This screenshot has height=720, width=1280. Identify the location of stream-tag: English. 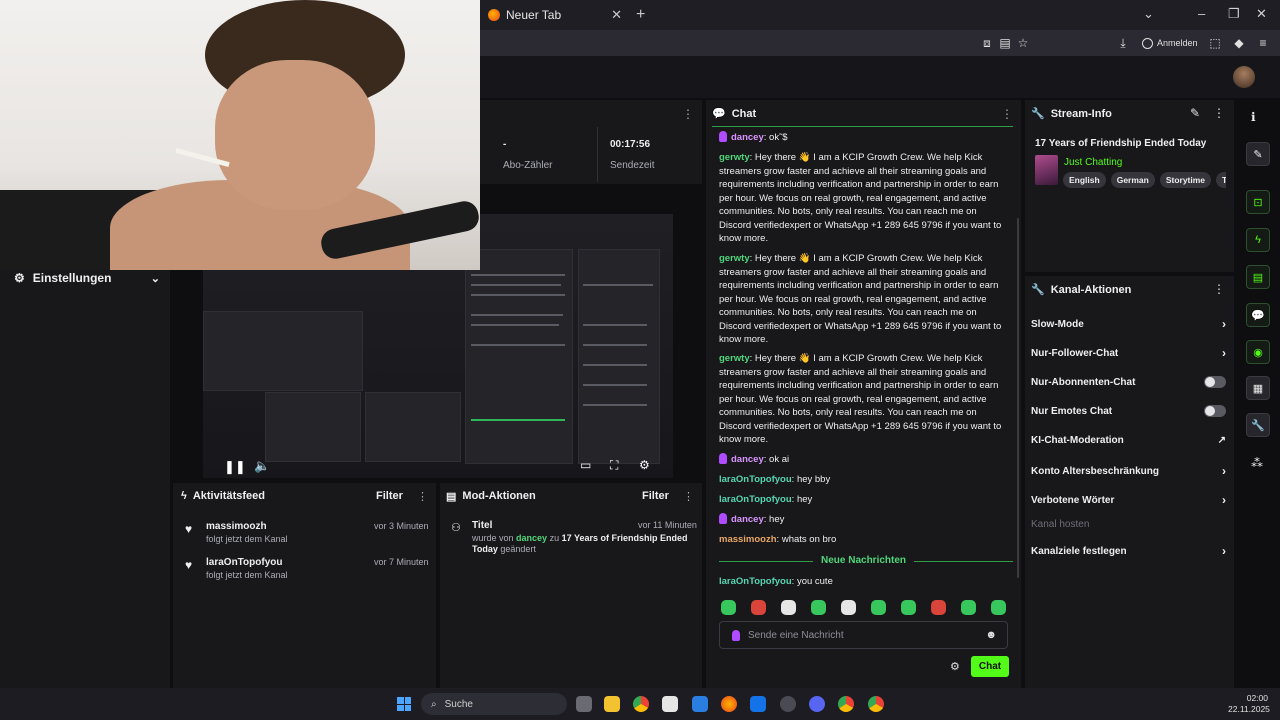
(1084, 180).